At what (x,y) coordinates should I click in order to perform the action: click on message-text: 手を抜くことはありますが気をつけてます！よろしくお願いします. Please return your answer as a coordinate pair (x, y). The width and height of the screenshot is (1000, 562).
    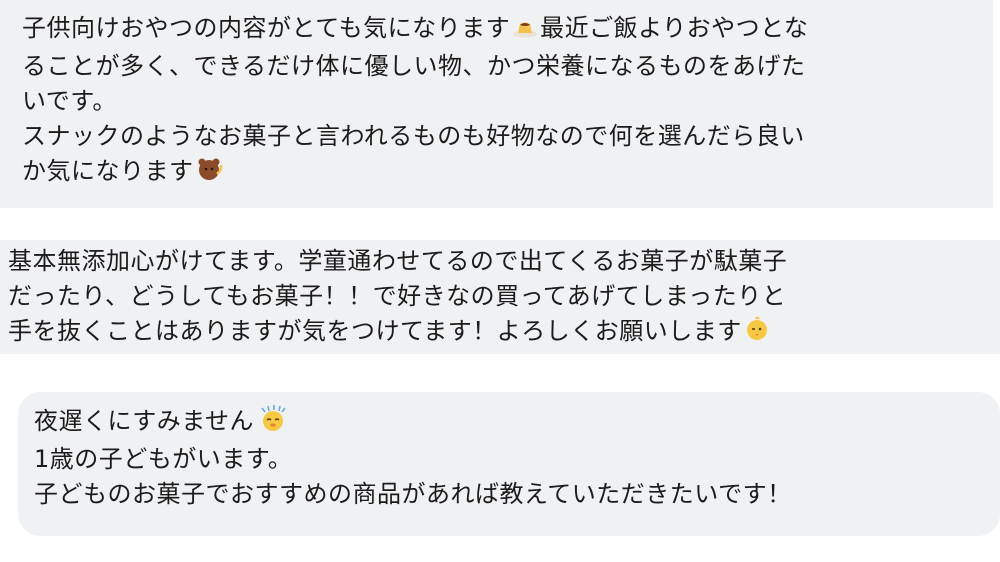
    Looking at the image, I should click on (375, 331).